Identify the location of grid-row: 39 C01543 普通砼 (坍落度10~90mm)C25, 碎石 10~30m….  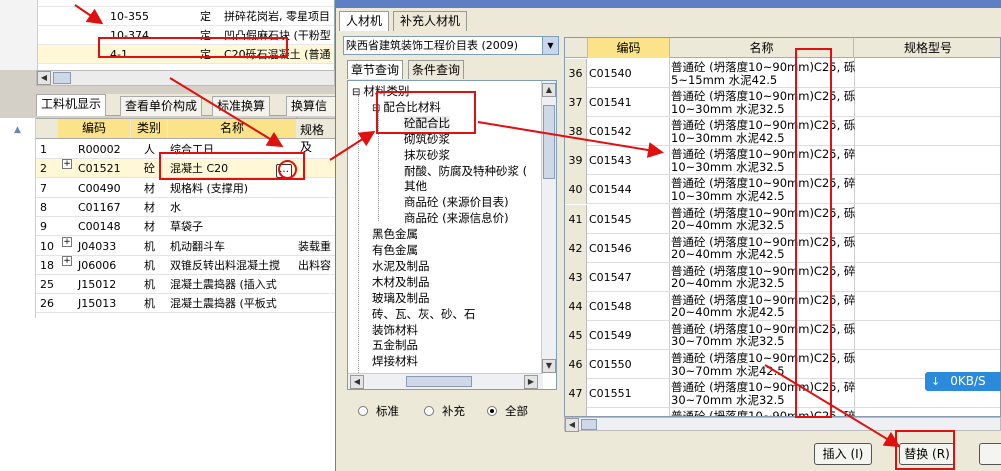
(782, 161).